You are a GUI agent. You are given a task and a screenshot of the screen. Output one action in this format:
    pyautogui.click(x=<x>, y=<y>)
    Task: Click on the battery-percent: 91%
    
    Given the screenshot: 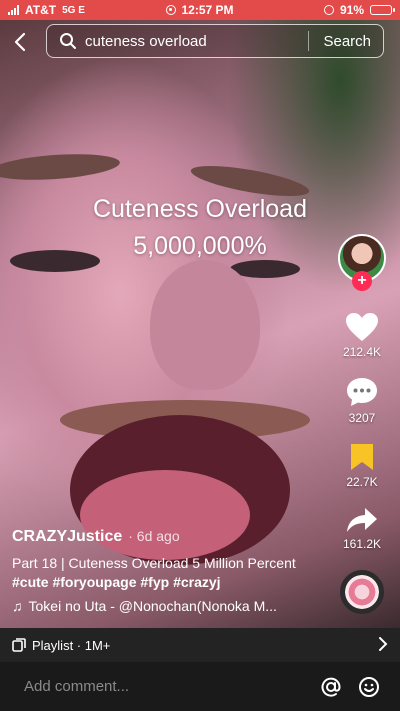 What is the action you would take?
    pyautogui.click(x=351, y=10)
    